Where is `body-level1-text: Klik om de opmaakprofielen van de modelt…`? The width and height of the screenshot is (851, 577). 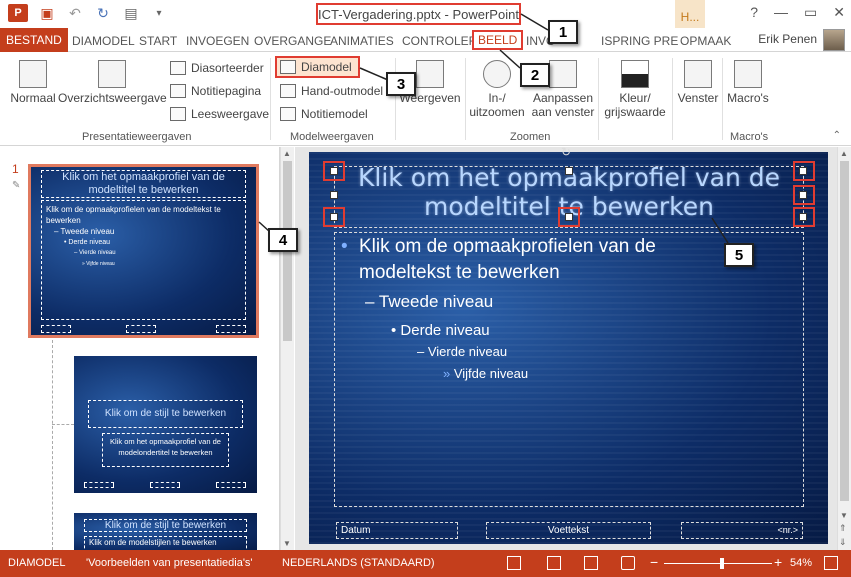 body-level1-text: Klik om de opmaakprofielen van de modelt… is located at coordinates (507, 259).